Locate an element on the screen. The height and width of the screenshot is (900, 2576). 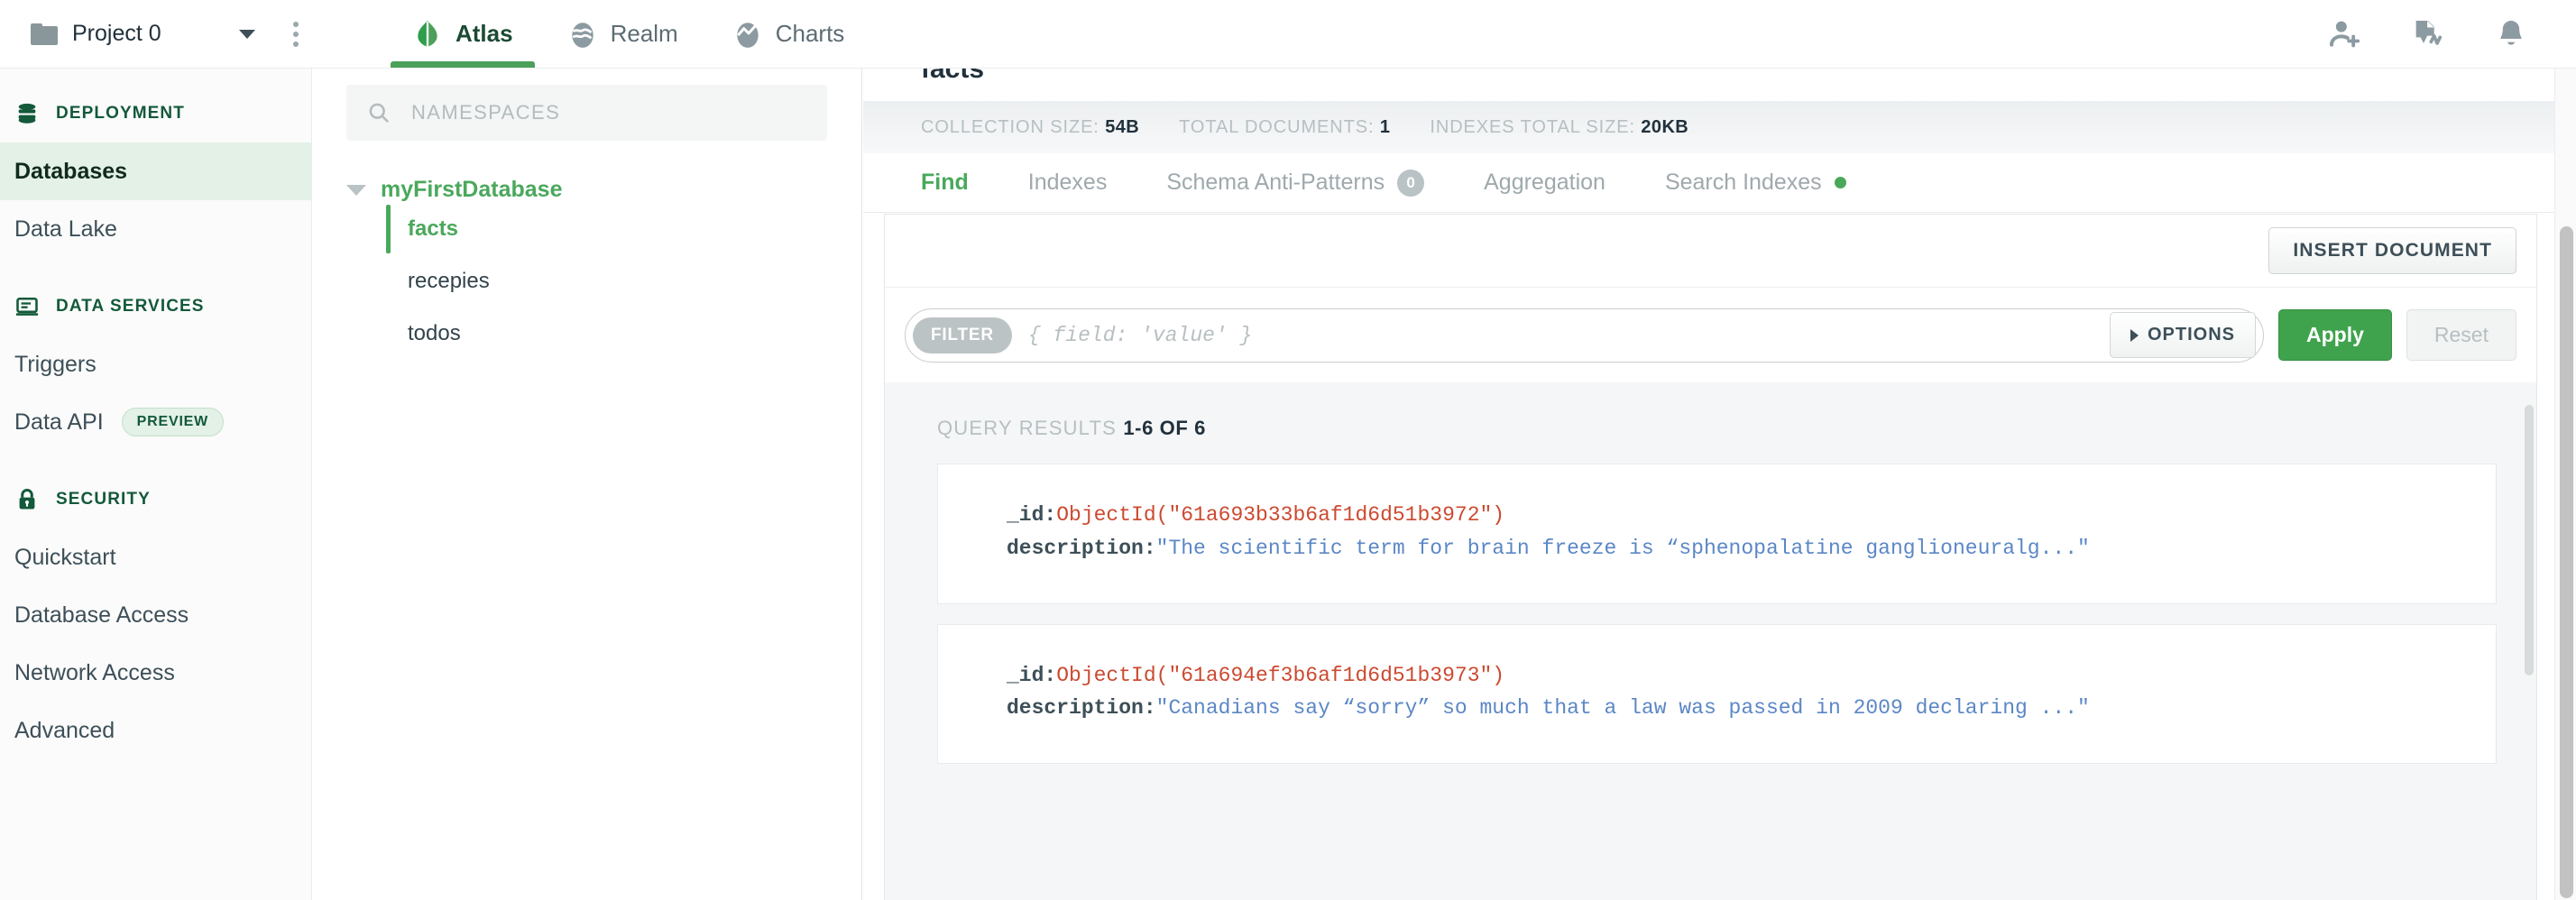
sidebar-section-security: SECURITY is located at coordinates (156, 499).